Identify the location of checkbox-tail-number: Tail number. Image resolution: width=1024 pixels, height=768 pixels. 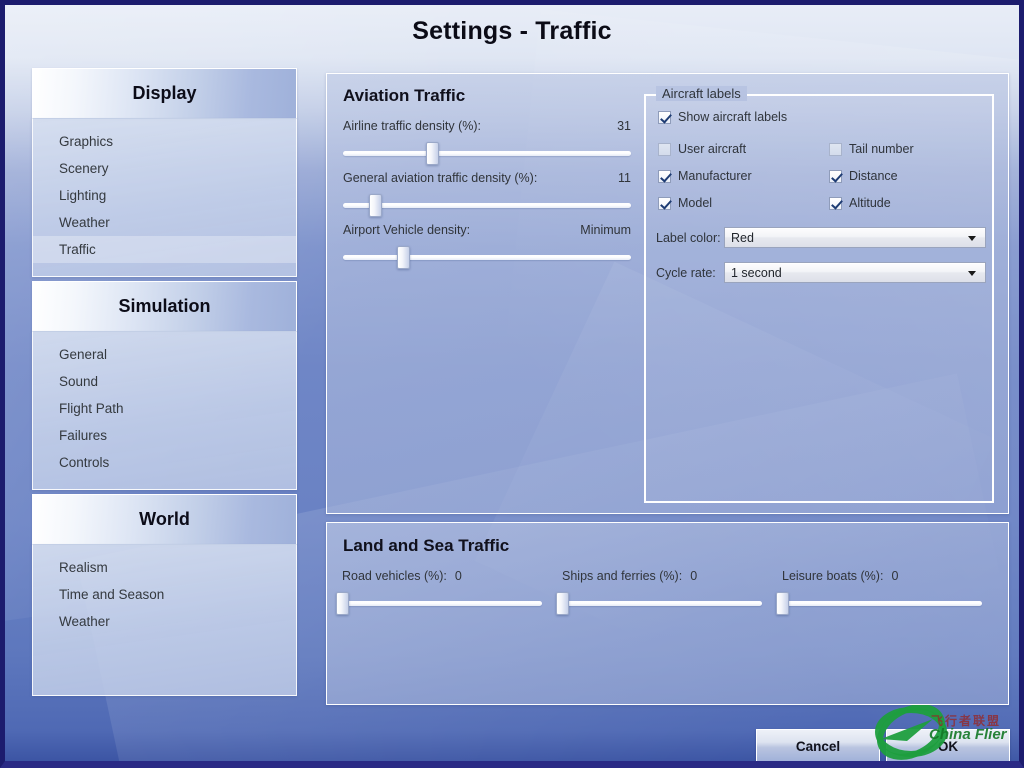
(871, 149).